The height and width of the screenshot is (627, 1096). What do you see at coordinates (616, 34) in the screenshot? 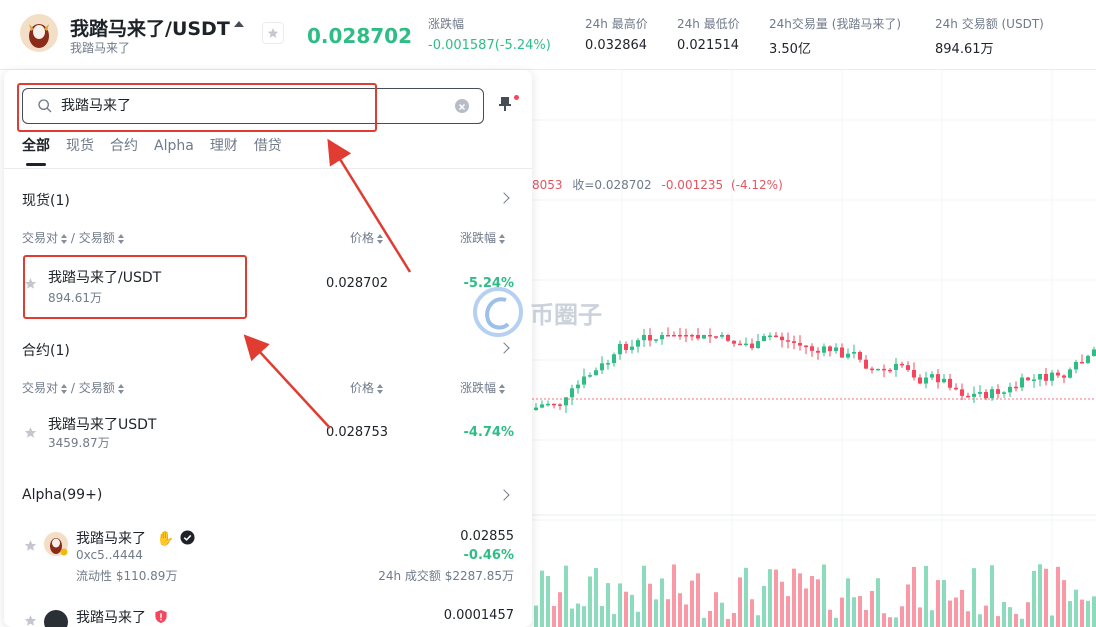
I see `stat-high: 24h 最高价 0.032864` at bounding box center [616, 34].